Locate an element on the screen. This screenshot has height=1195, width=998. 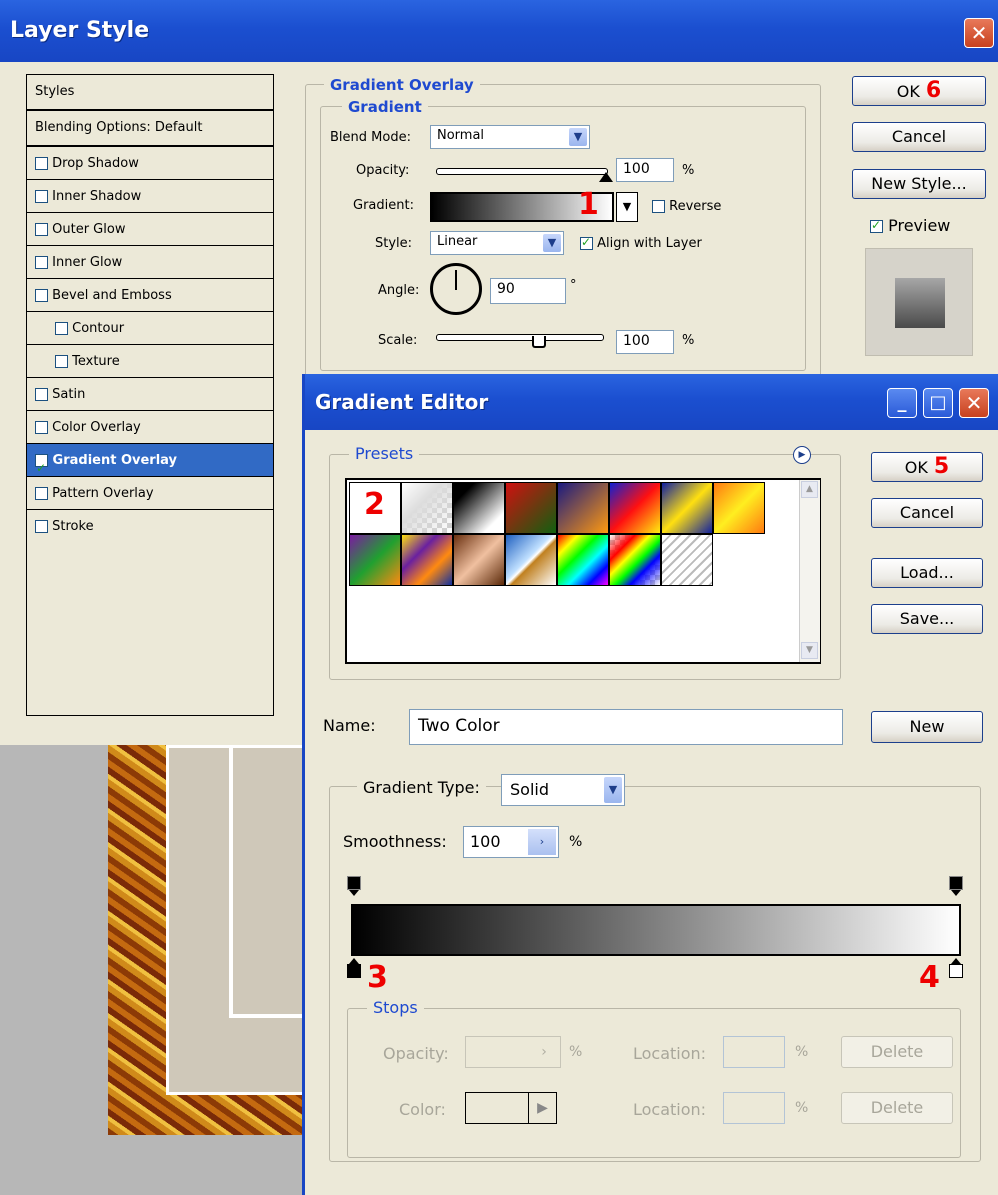
opacity-location-input is located at coordinates (754, 1052).